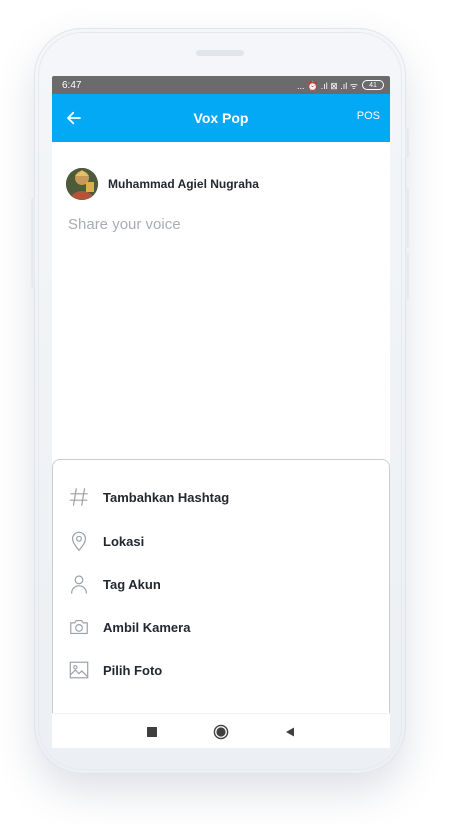  I want to click on image-icon, so click(79, 670).